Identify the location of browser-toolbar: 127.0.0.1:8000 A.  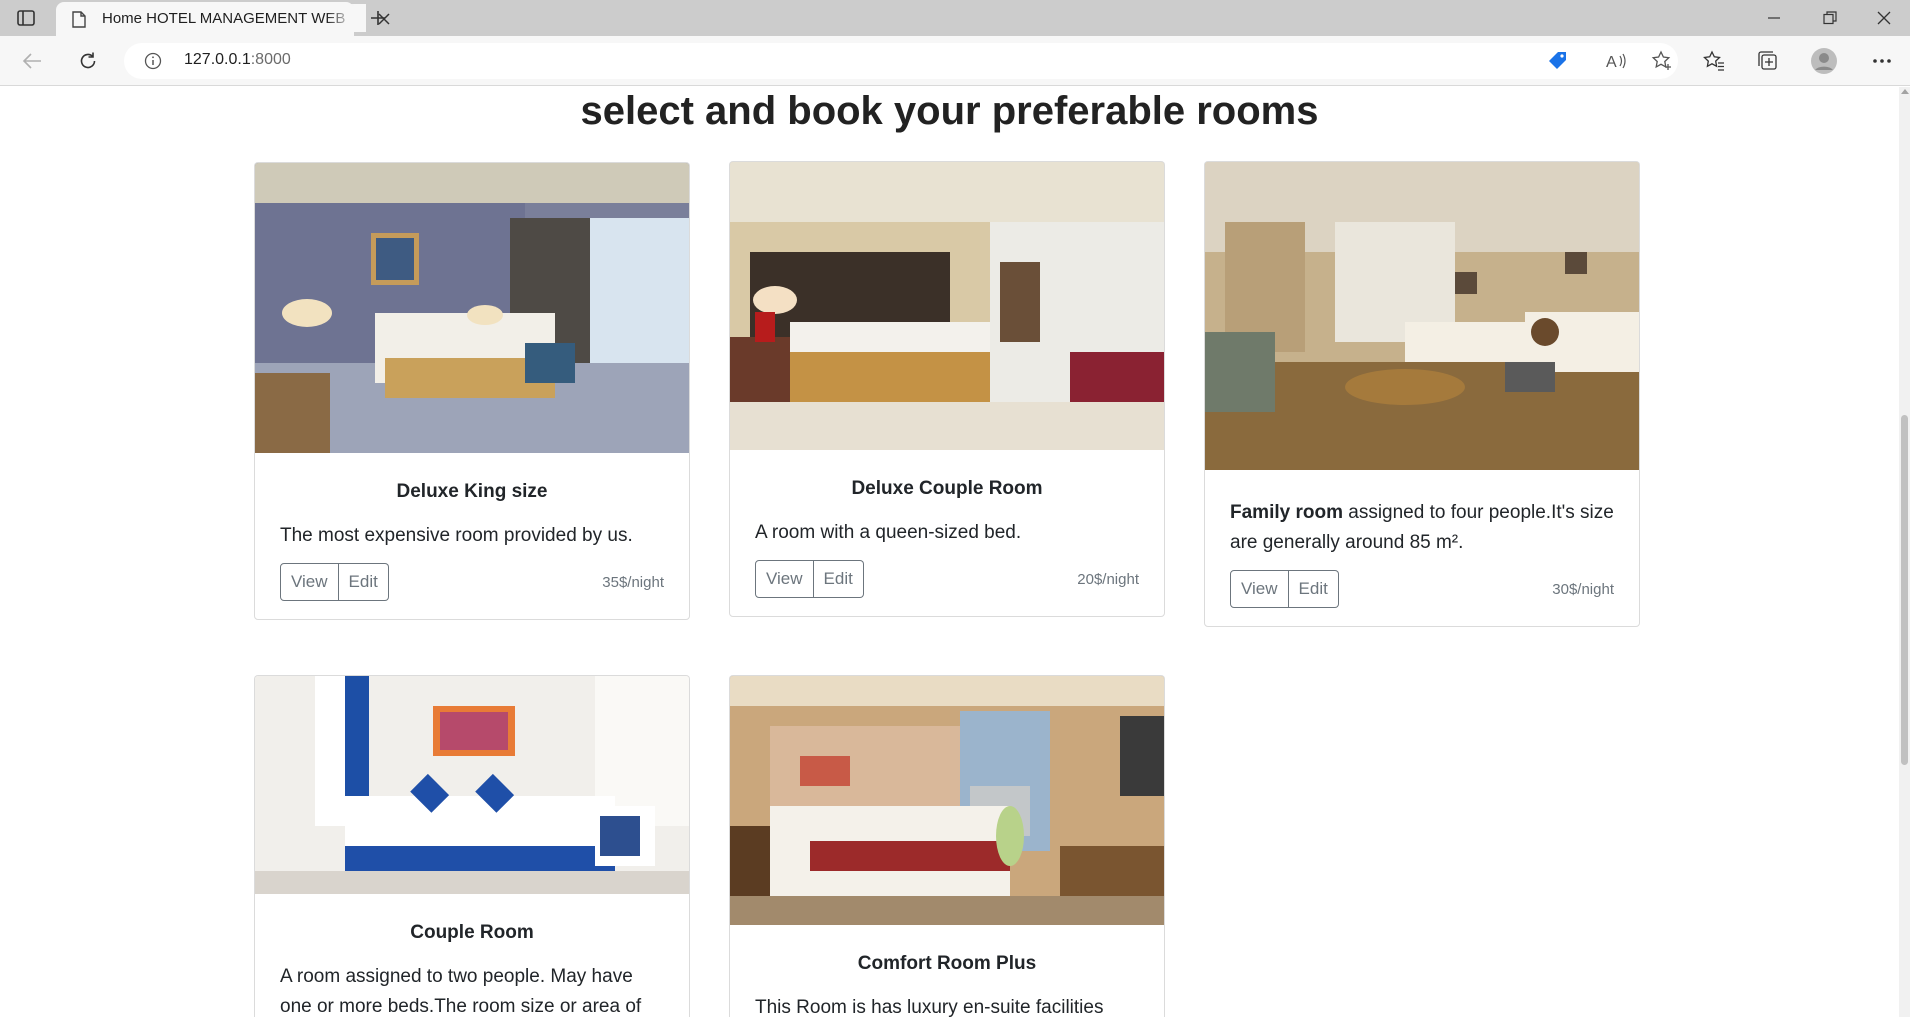
(955, 61).